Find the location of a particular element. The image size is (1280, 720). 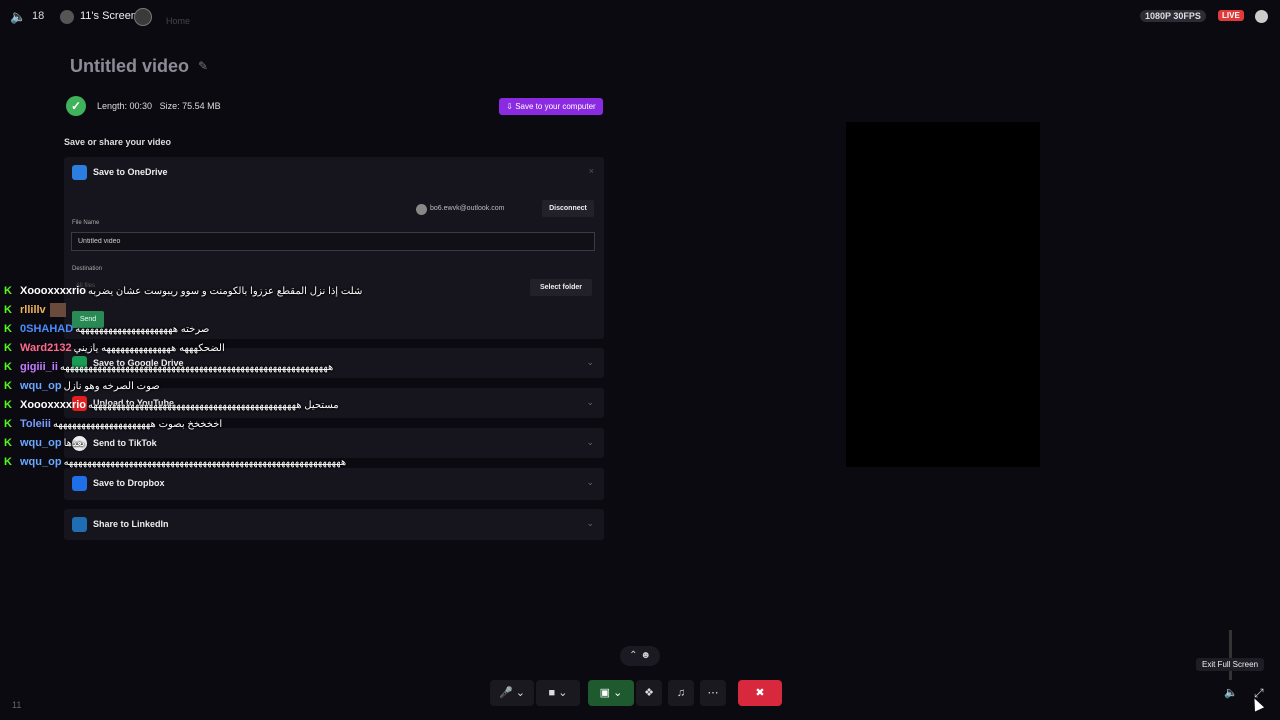

onedrive-icon is located at coordinates (79, 172).